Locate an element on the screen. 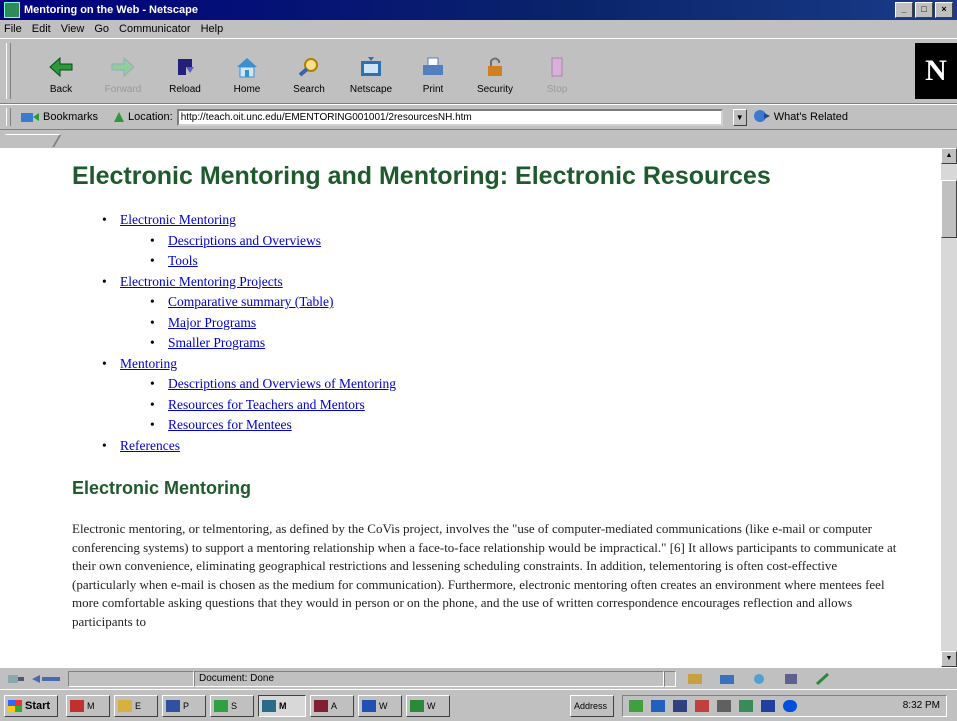  address-toolbar-button: Address is located at coordinates (592, 705).